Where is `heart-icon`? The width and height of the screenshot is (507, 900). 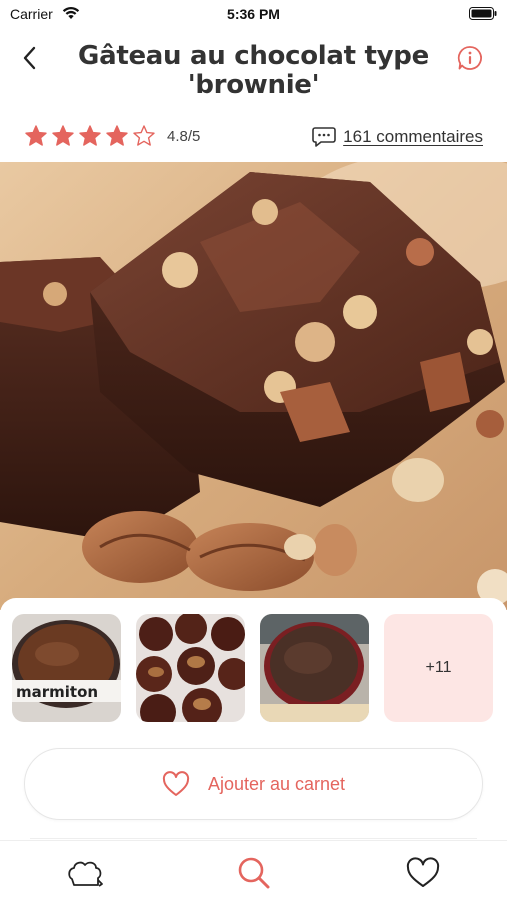
heart-icon is located at coordinates (423, 873).